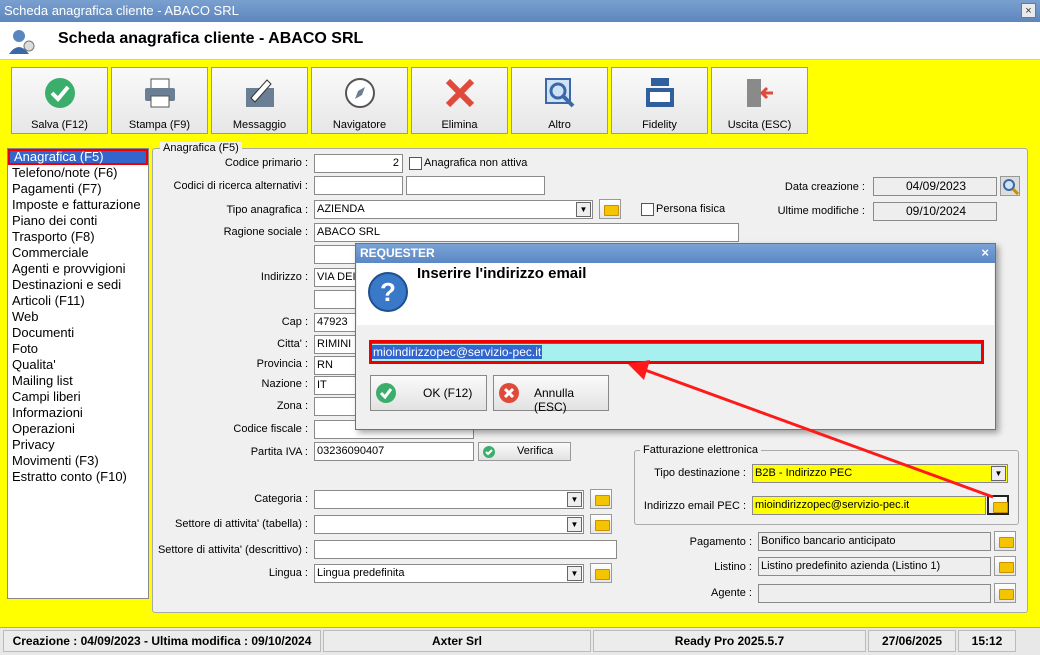 The height and width of the screenshot is (655, 1040). Describe the element at coordinates (457, 641) in the screenshot. I see `status-company: Axter Srl` at that location.